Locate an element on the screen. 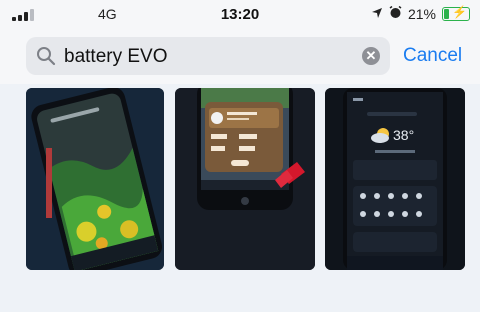  alarm-clock-icon is located at coordinates (395, 13).